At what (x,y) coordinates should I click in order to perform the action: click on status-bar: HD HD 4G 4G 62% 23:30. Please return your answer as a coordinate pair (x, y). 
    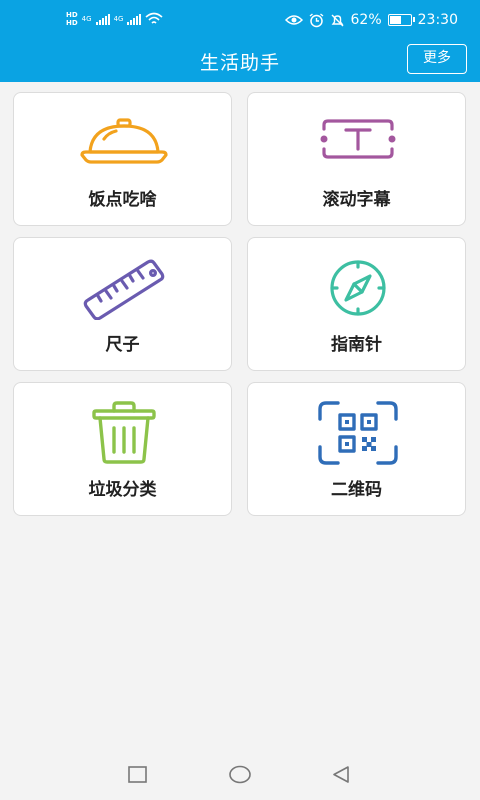
    Looking at the image, I should click on (240, 20).